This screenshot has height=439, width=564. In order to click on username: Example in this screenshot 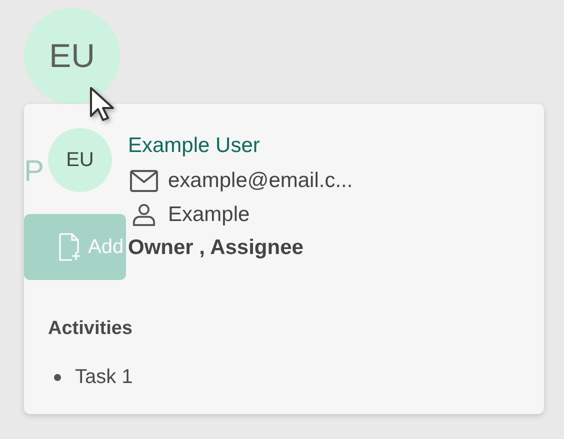, I will do `click(209, 215)`.